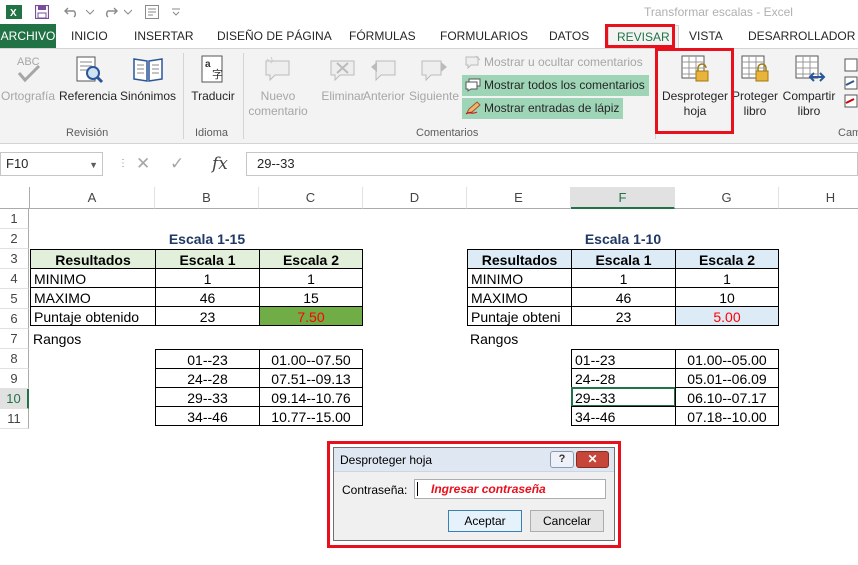  Describe the element at coordinates (755, 86) in the screenshot. I see `proteger-libro-button: Proteger libro` at that location.